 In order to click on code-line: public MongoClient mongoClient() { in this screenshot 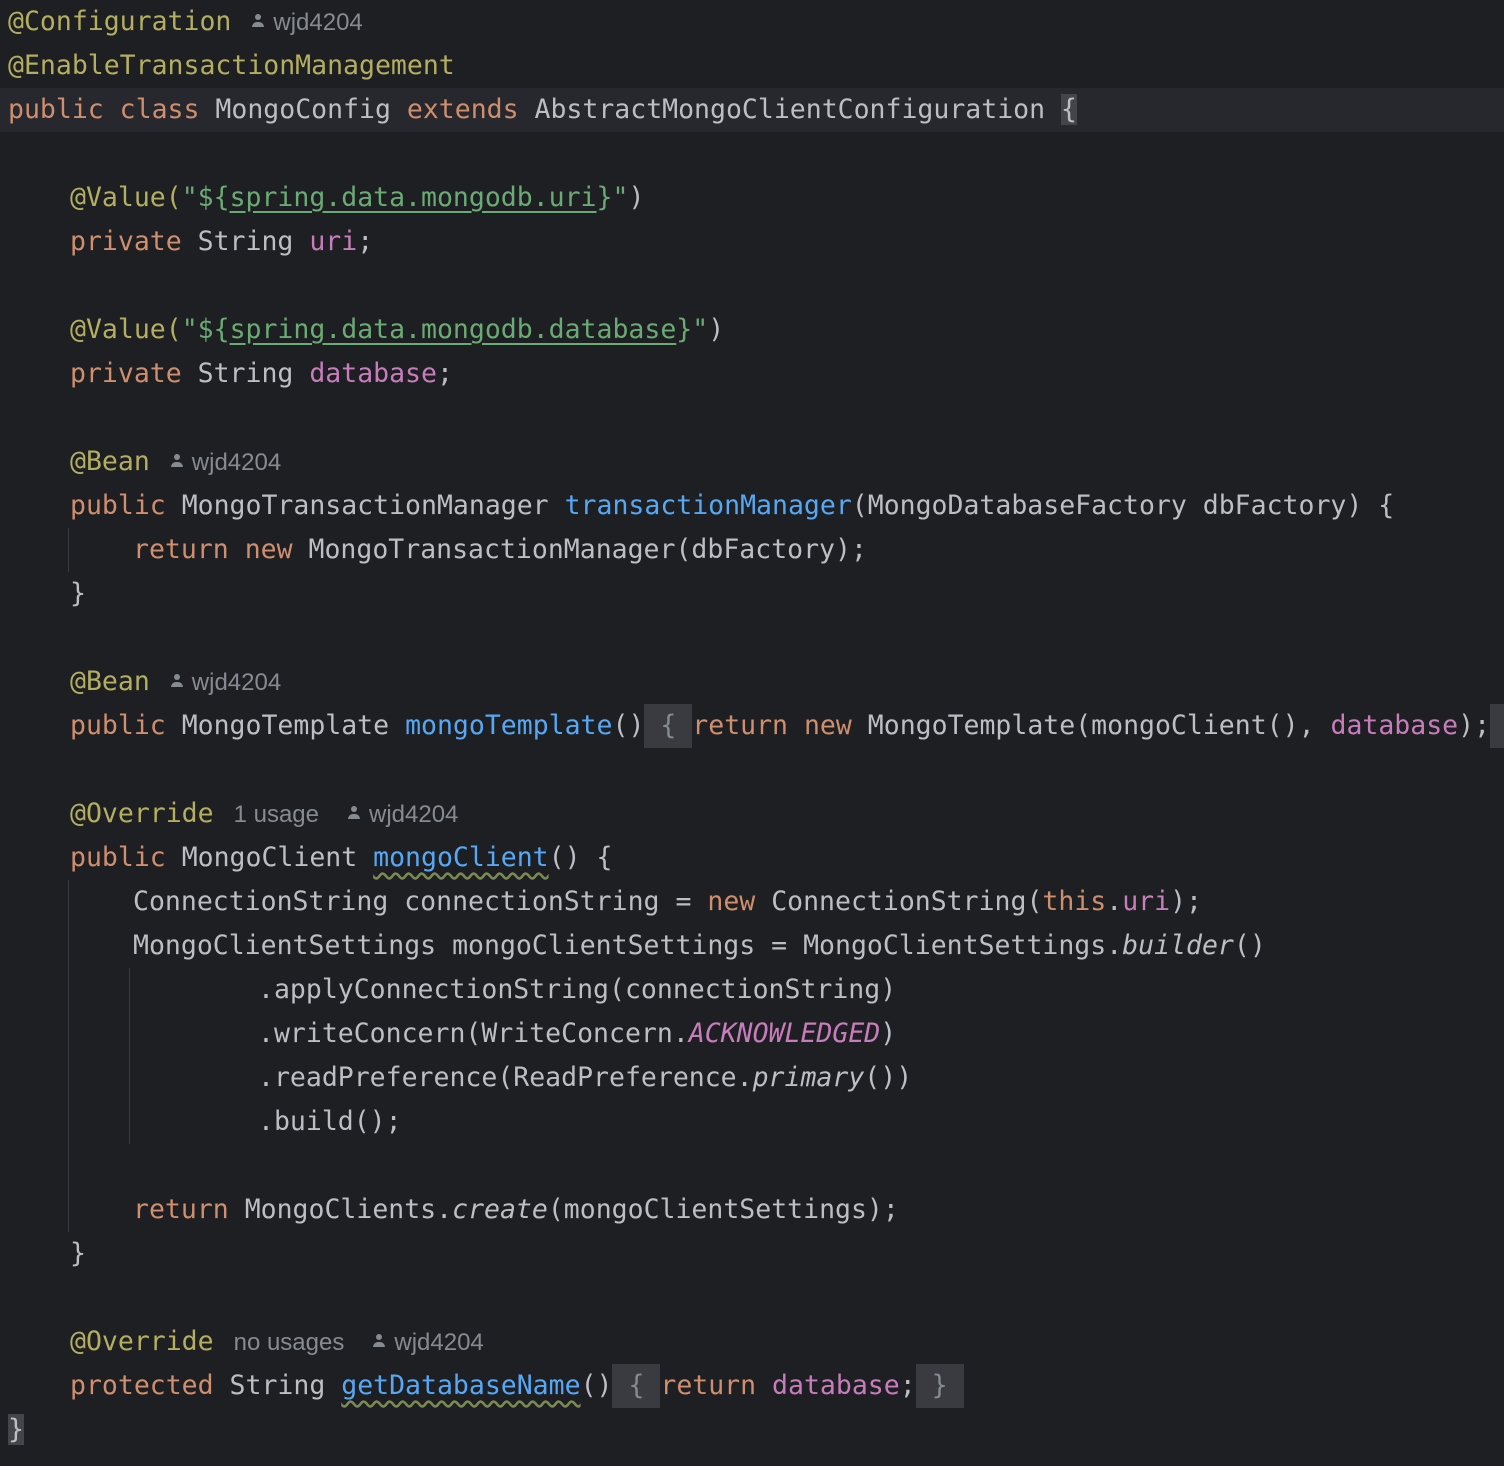, I will do `click(341, 858)`.